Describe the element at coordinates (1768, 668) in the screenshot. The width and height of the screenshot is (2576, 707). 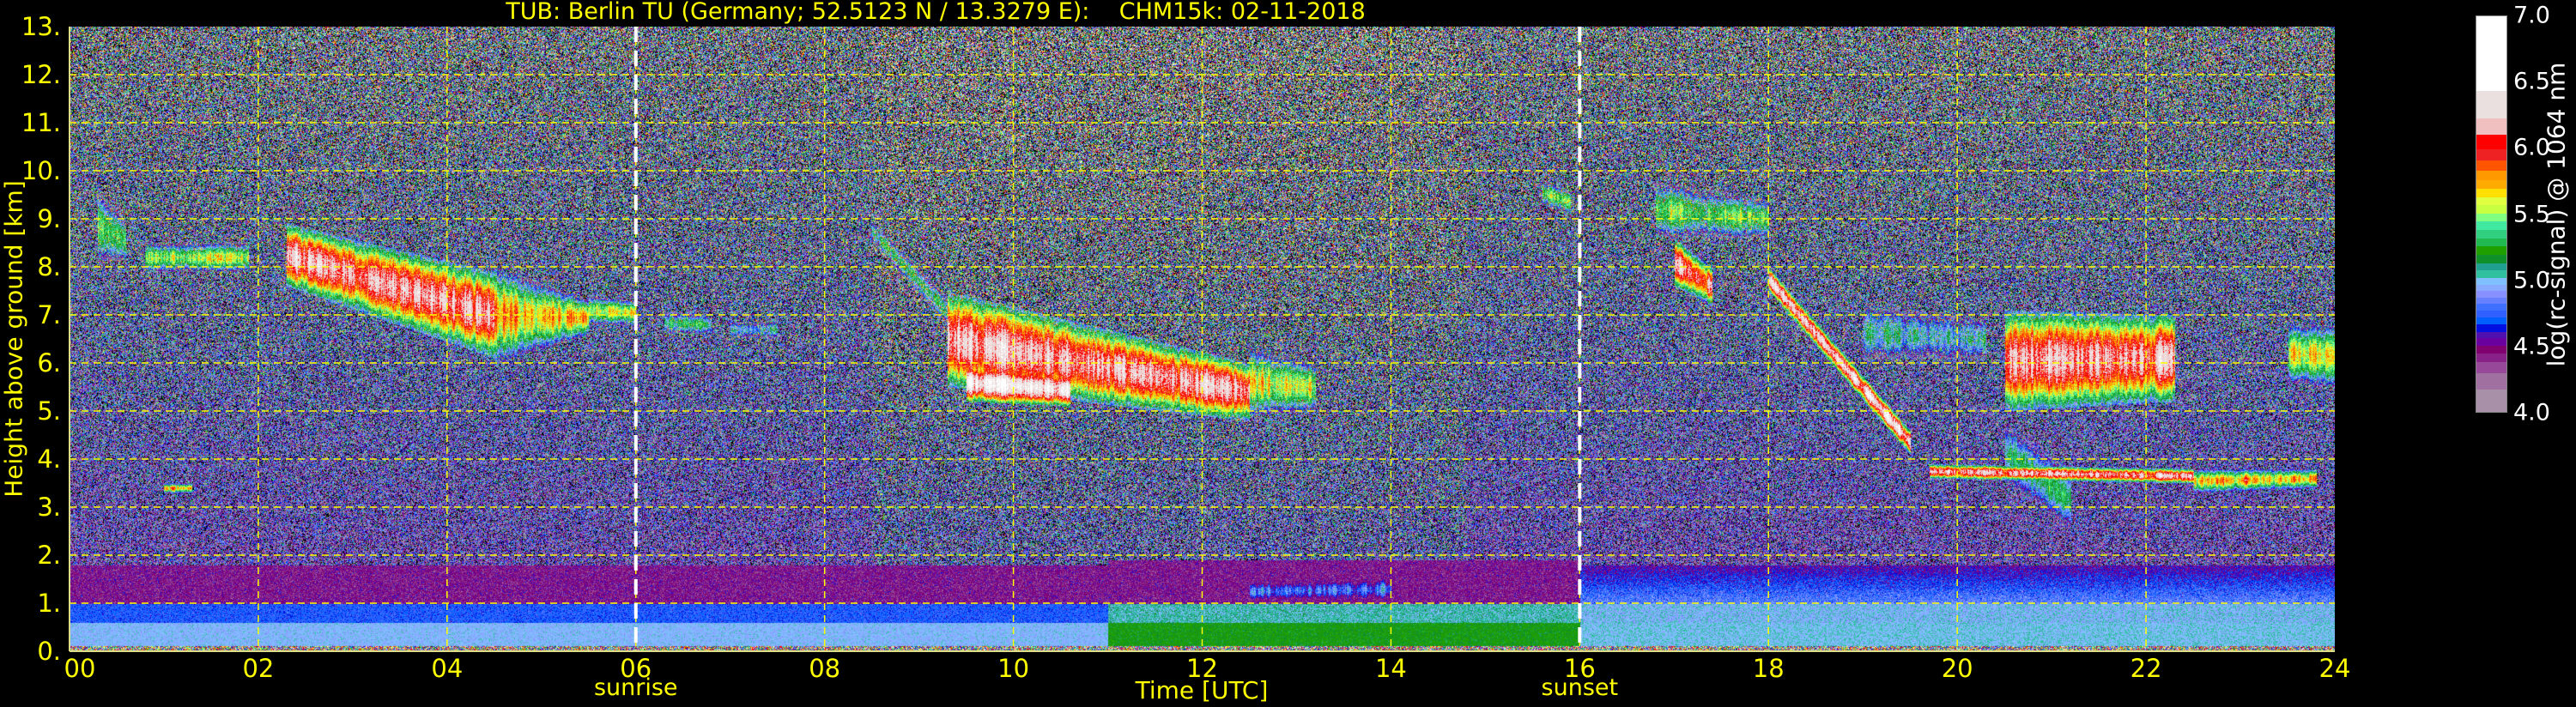
I see `x-tick-label: 18` at that location.